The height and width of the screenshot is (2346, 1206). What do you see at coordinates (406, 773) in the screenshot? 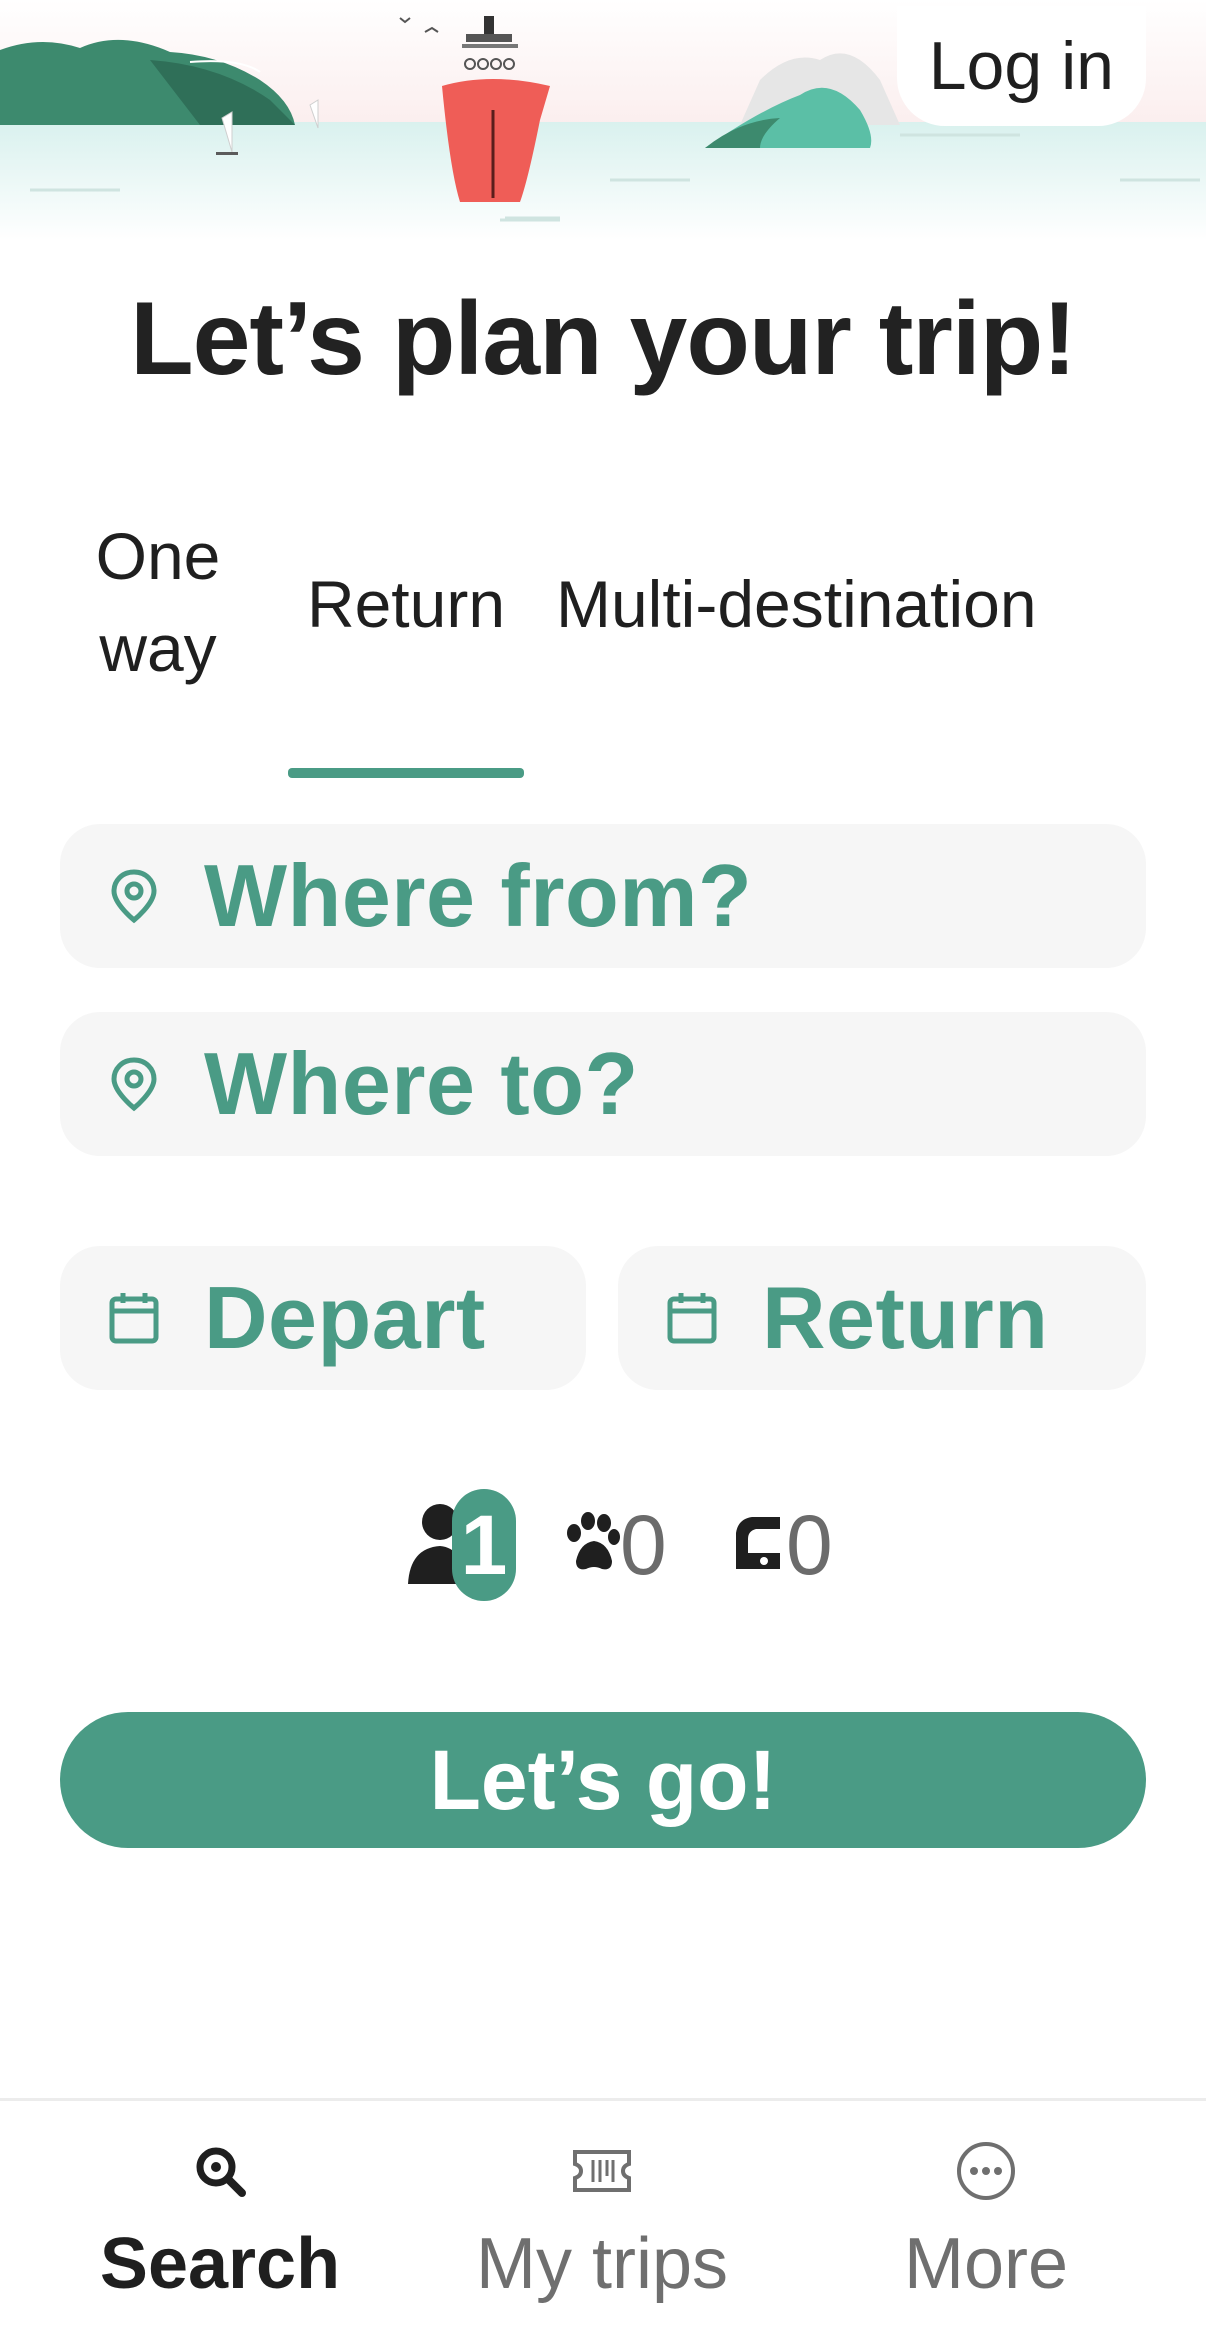
I see `tab-active-indicator` at bounding box center [406, 773].